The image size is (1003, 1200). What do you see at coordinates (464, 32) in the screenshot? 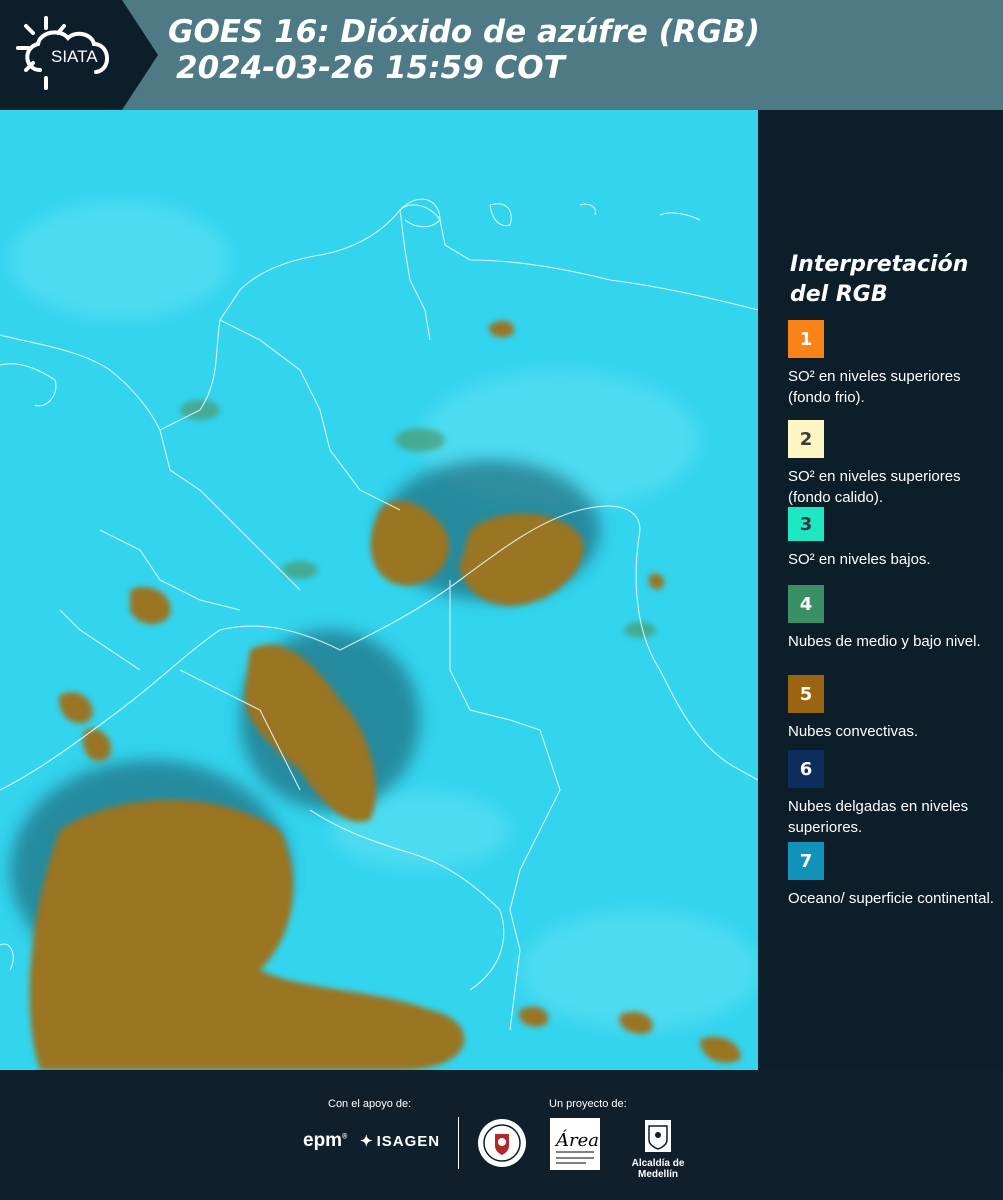
I see `title-line-1: GOES 16: Dióxido de azúfre (RGB)` at bounding box center [464, 32].